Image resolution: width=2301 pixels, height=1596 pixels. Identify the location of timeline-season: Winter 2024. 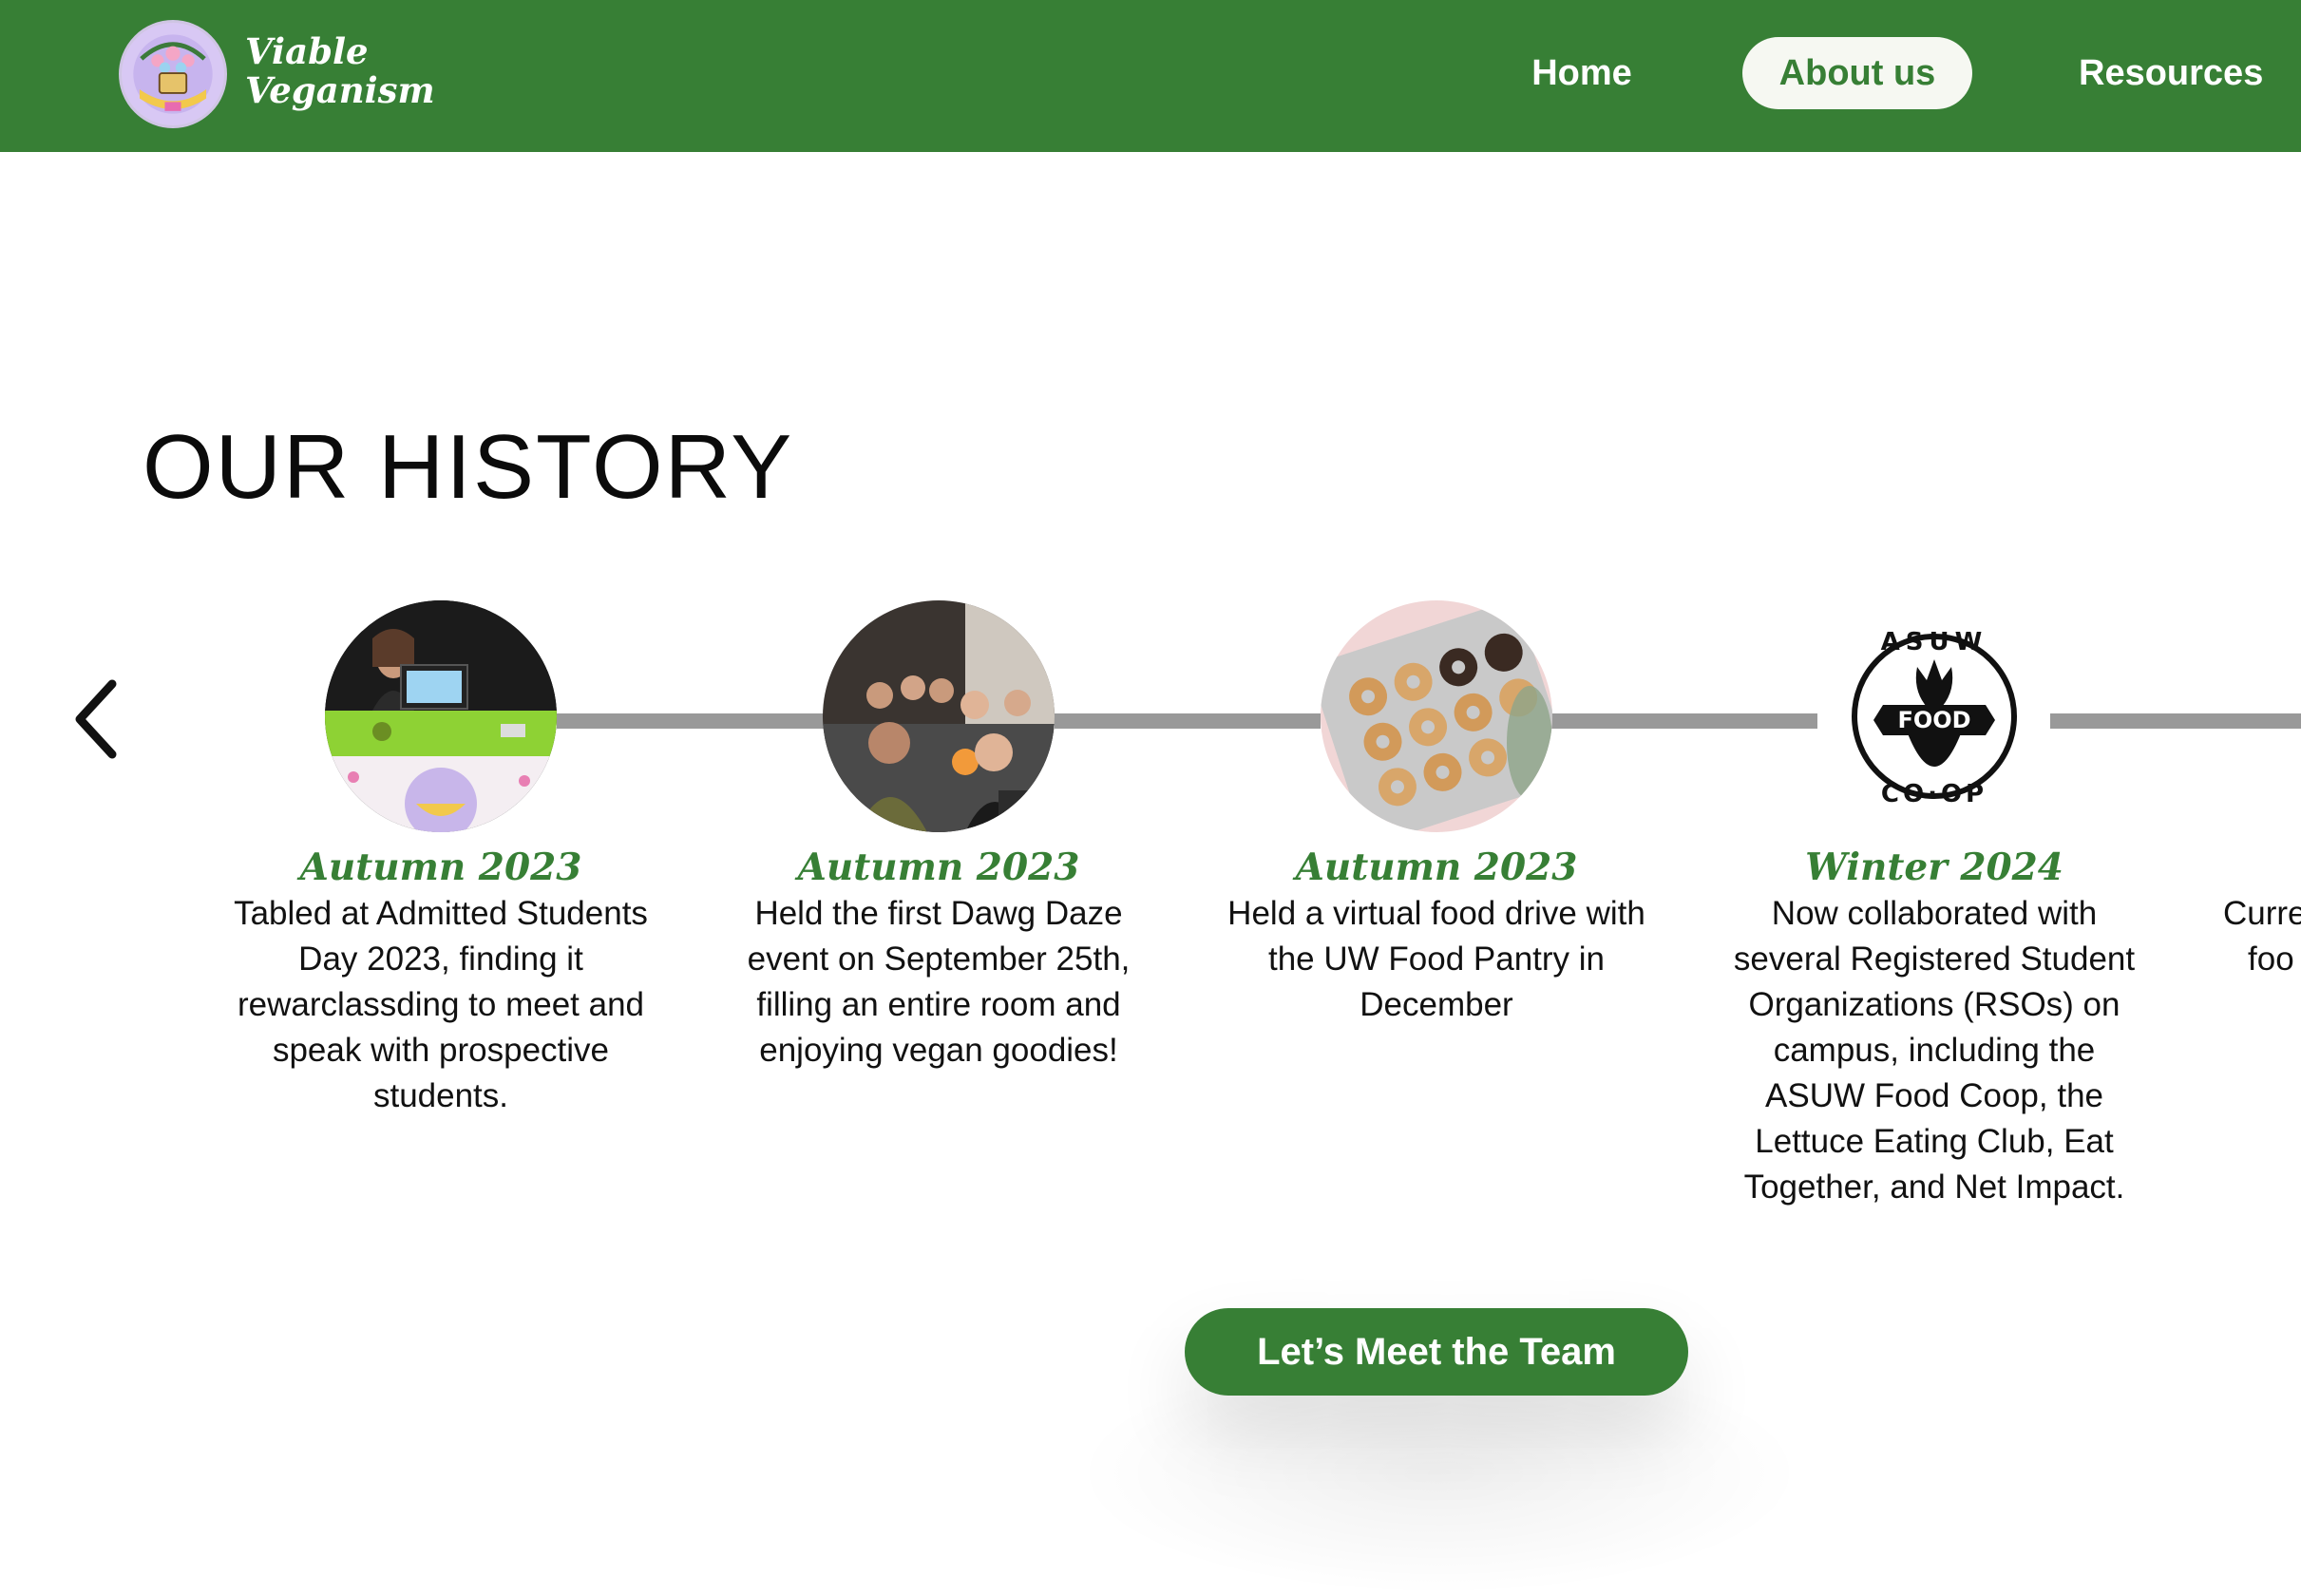
(1934, 867).